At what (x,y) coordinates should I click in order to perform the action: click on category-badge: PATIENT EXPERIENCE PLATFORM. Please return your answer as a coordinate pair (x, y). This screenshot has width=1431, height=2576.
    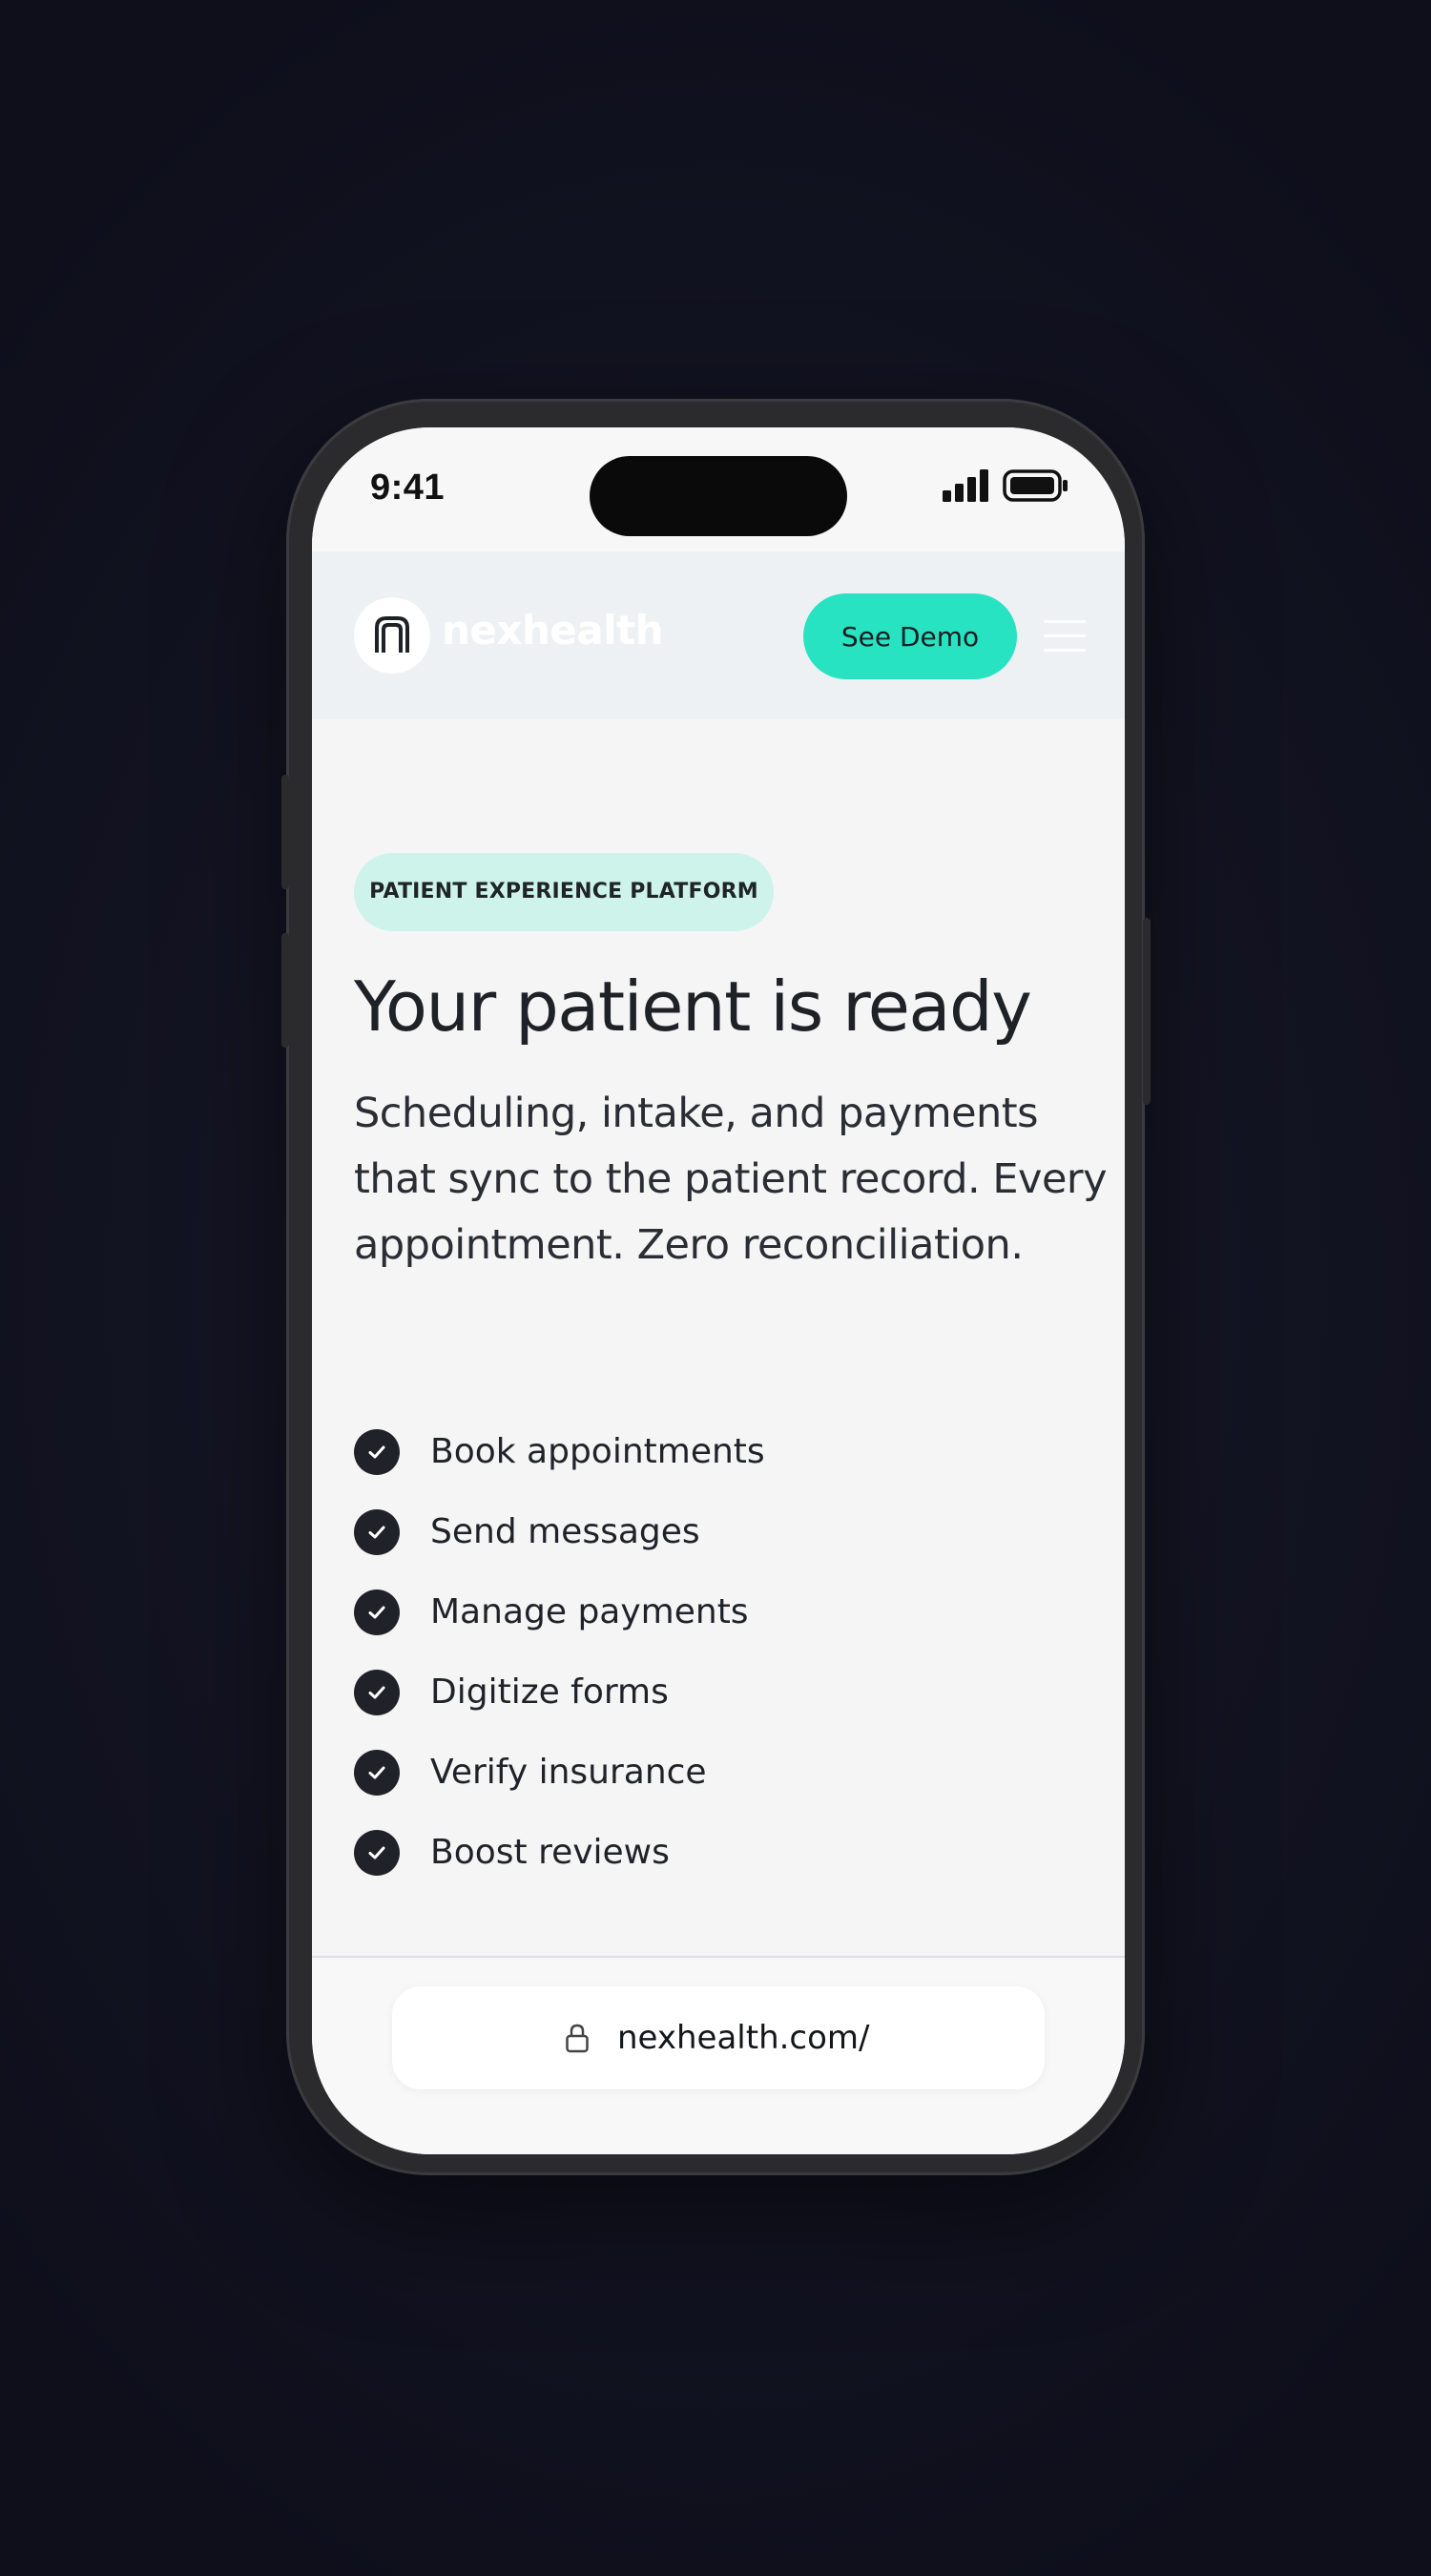
    Looking at the image, I should click on (564, 892).